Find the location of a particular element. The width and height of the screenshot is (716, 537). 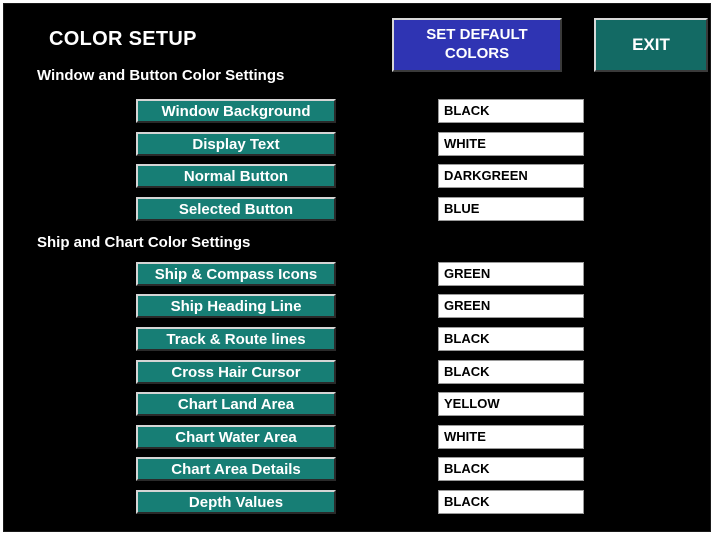

selected-button-value: BLUE is located at coordinates (511, 209).